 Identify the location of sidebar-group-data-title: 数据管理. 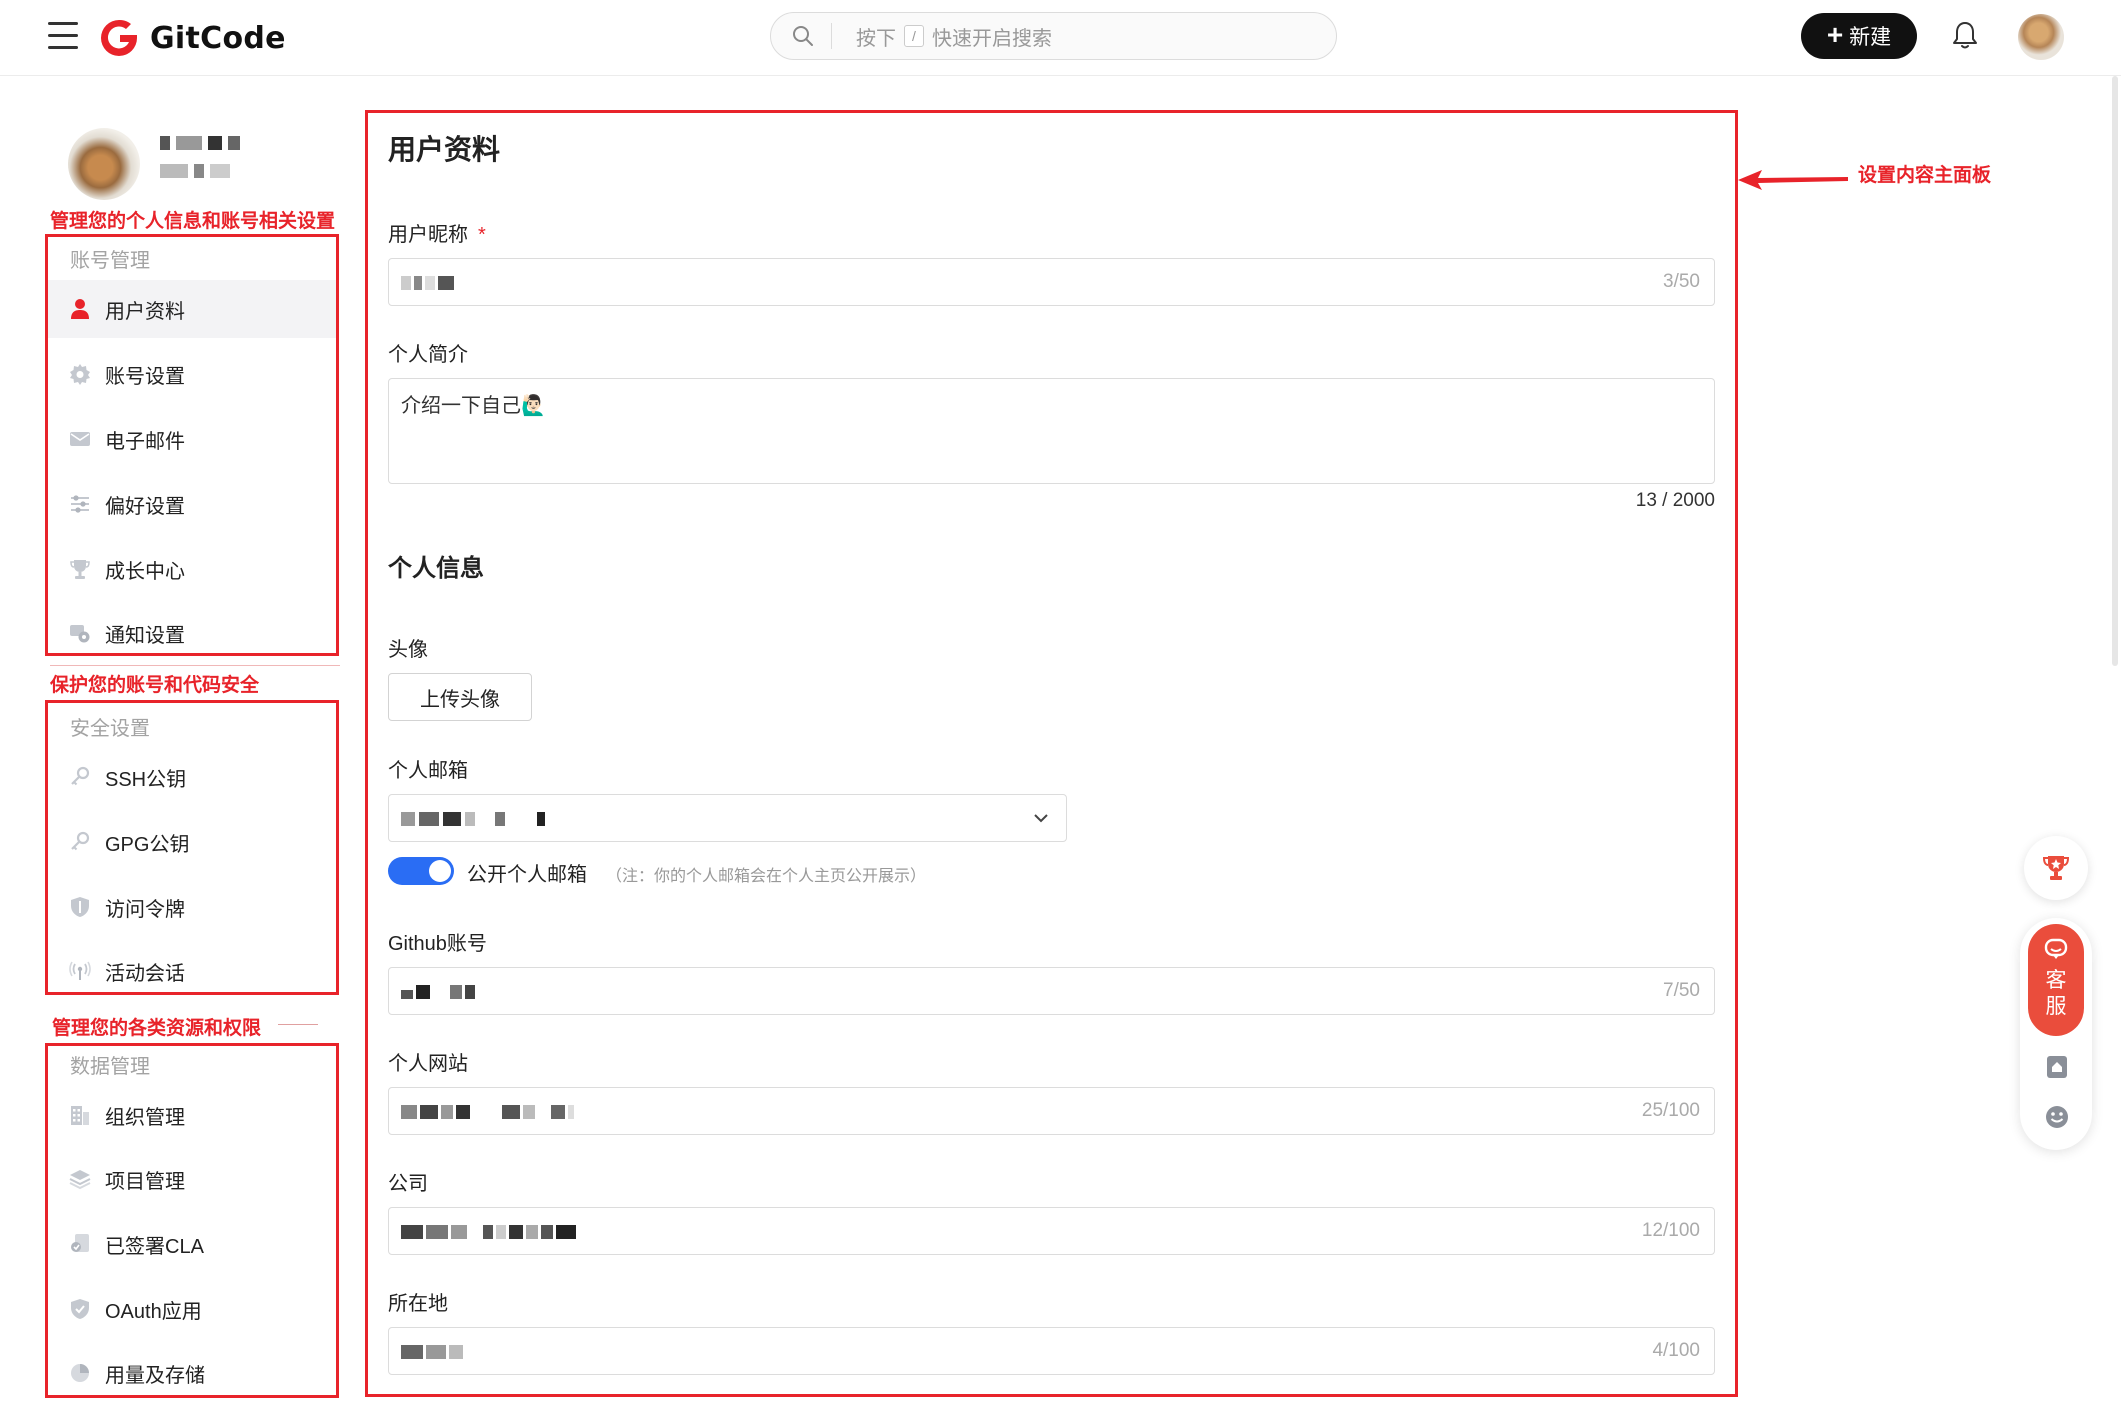
(110, 1067).